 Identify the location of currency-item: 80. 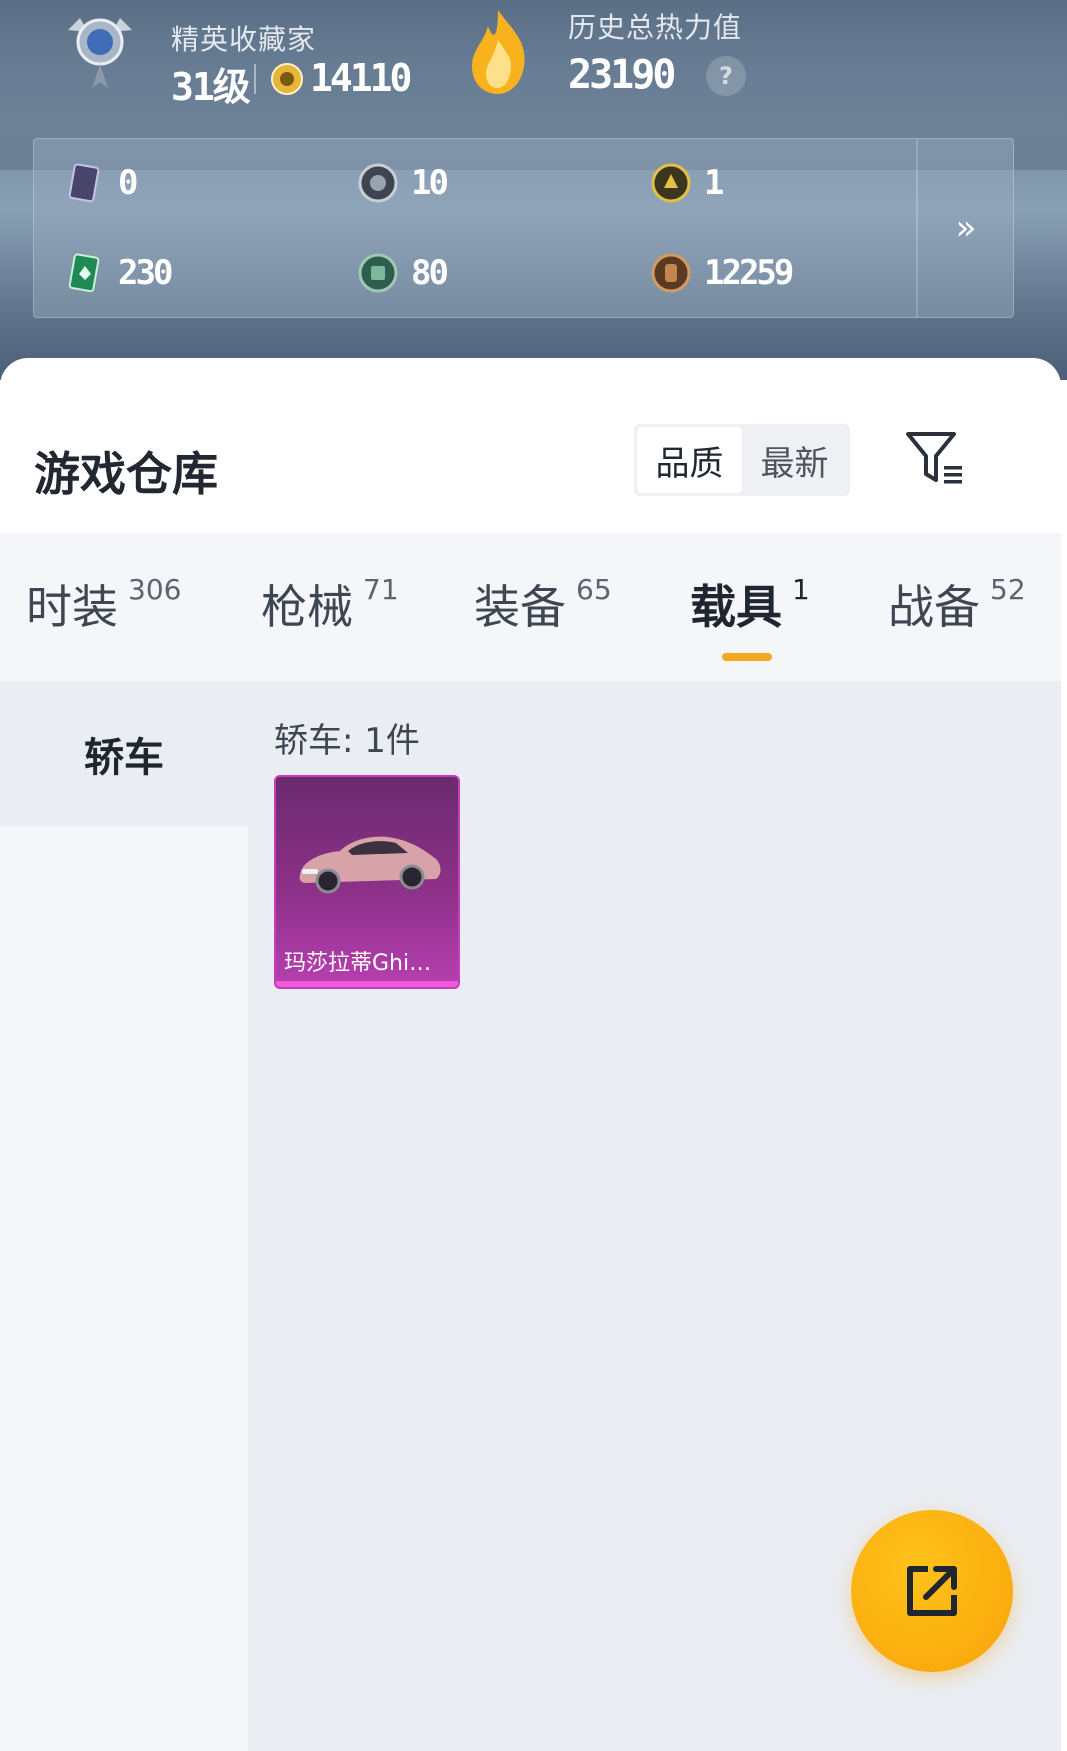
(403, 273).